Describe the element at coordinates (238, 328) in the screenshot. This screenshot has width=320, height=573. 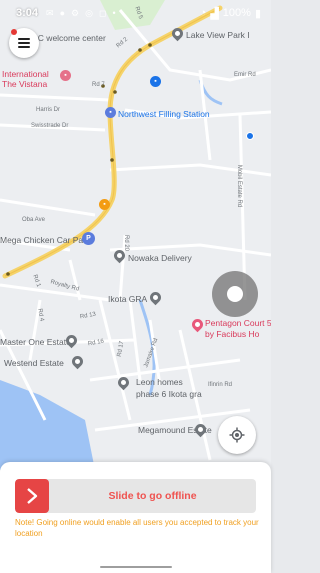
I see `place-label: Pentagon Court 5, by Facibus Ho` at that location.